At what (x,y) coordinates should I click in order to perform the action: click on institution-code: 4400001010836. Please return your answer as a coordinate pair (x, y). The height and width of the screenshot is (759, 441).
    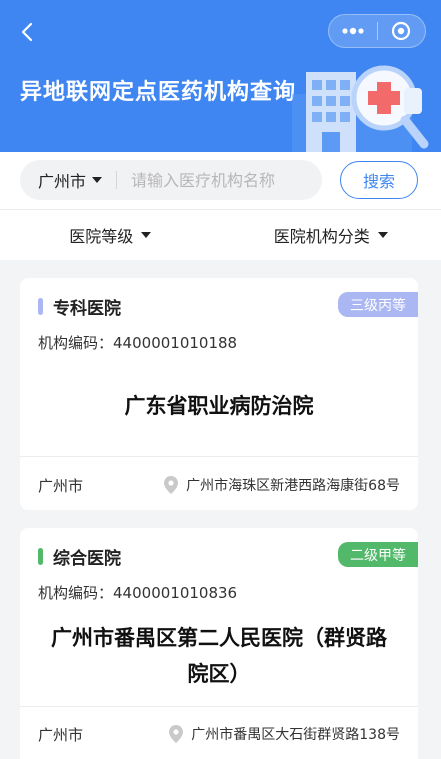
    Looking at the image, I should click on (175, 593).